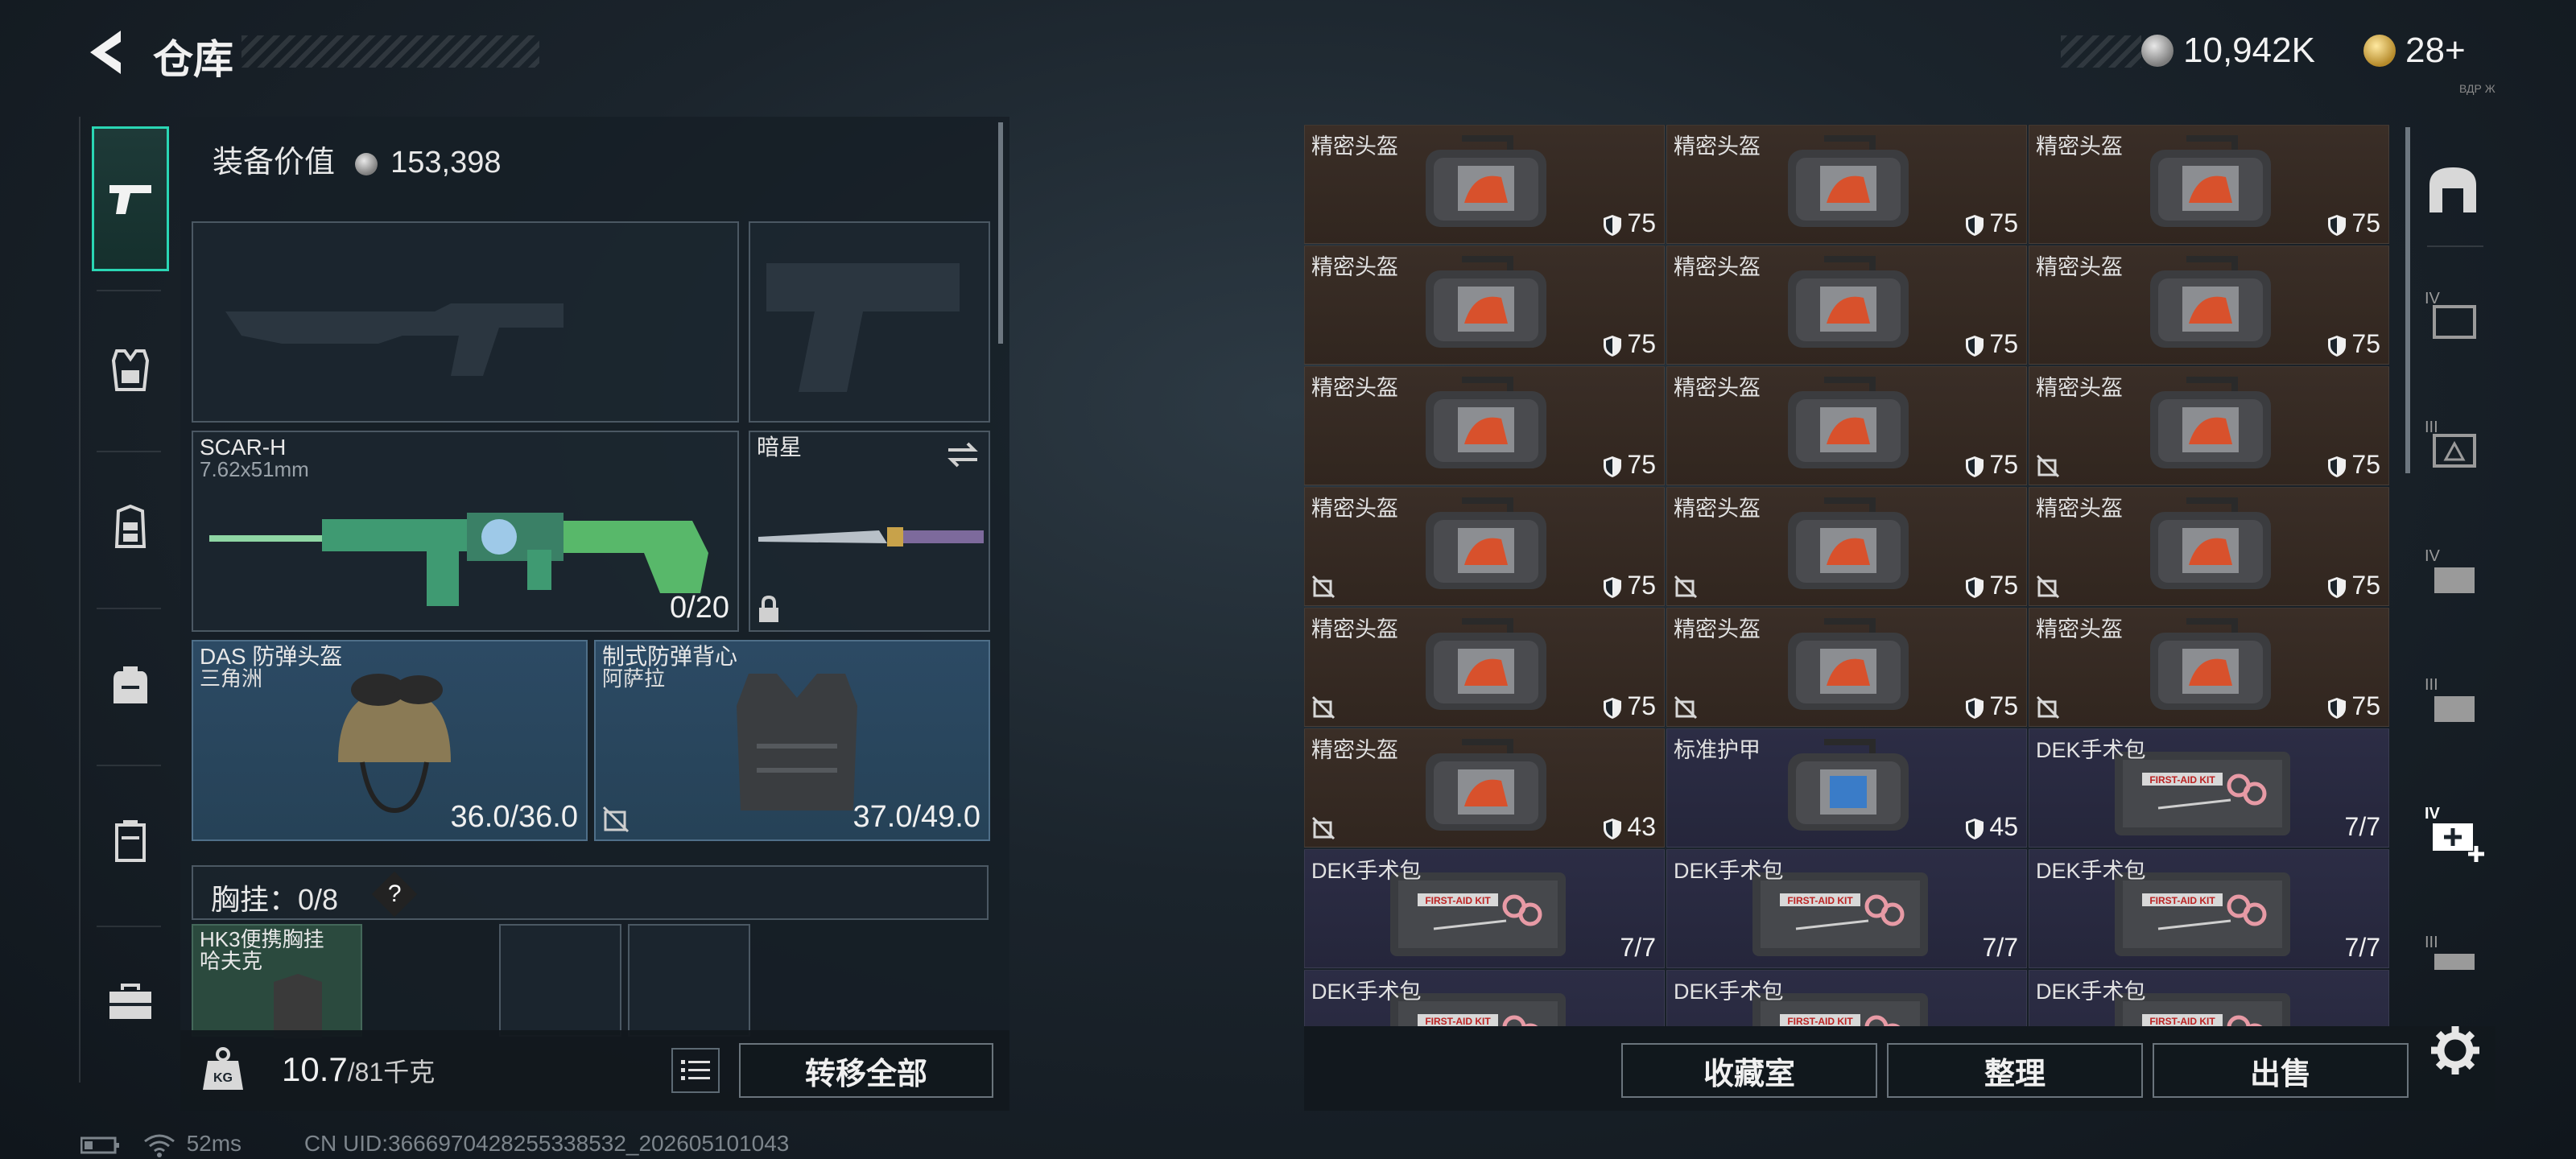  I want to click on currency-gold: 28+, so click(2414, 51).